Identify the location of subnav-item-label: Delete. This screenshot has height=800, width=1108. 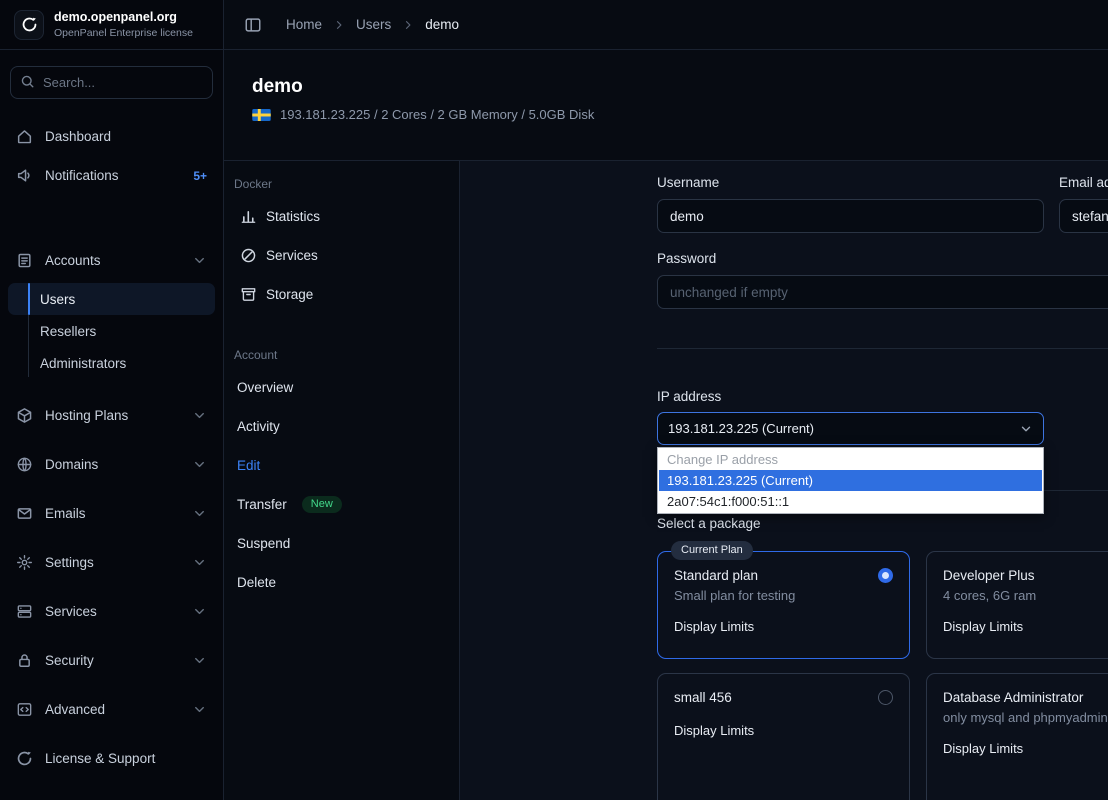
(257, 582).